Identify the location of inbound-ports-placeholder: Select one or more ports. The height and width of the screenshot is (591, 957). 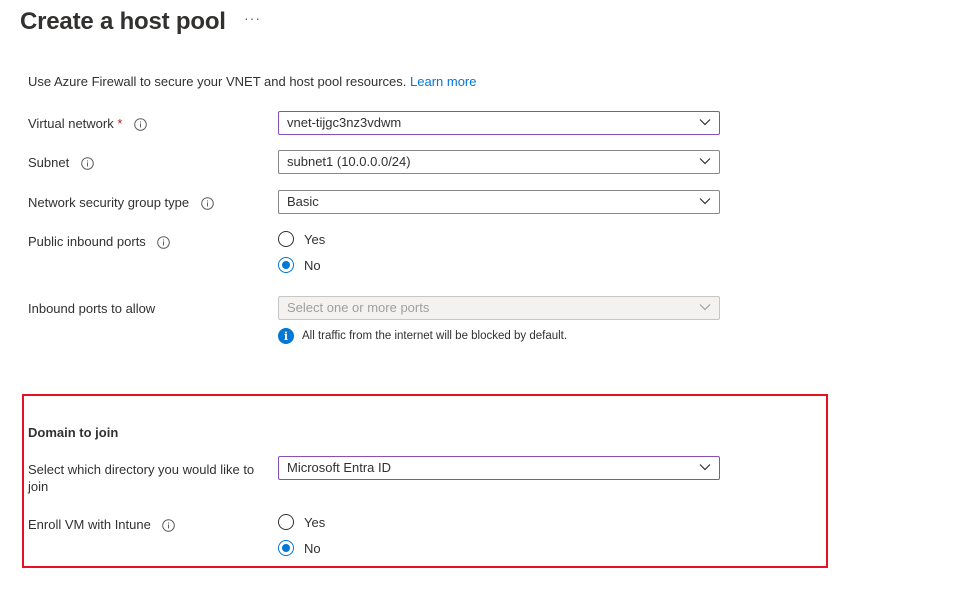
(358, 307).